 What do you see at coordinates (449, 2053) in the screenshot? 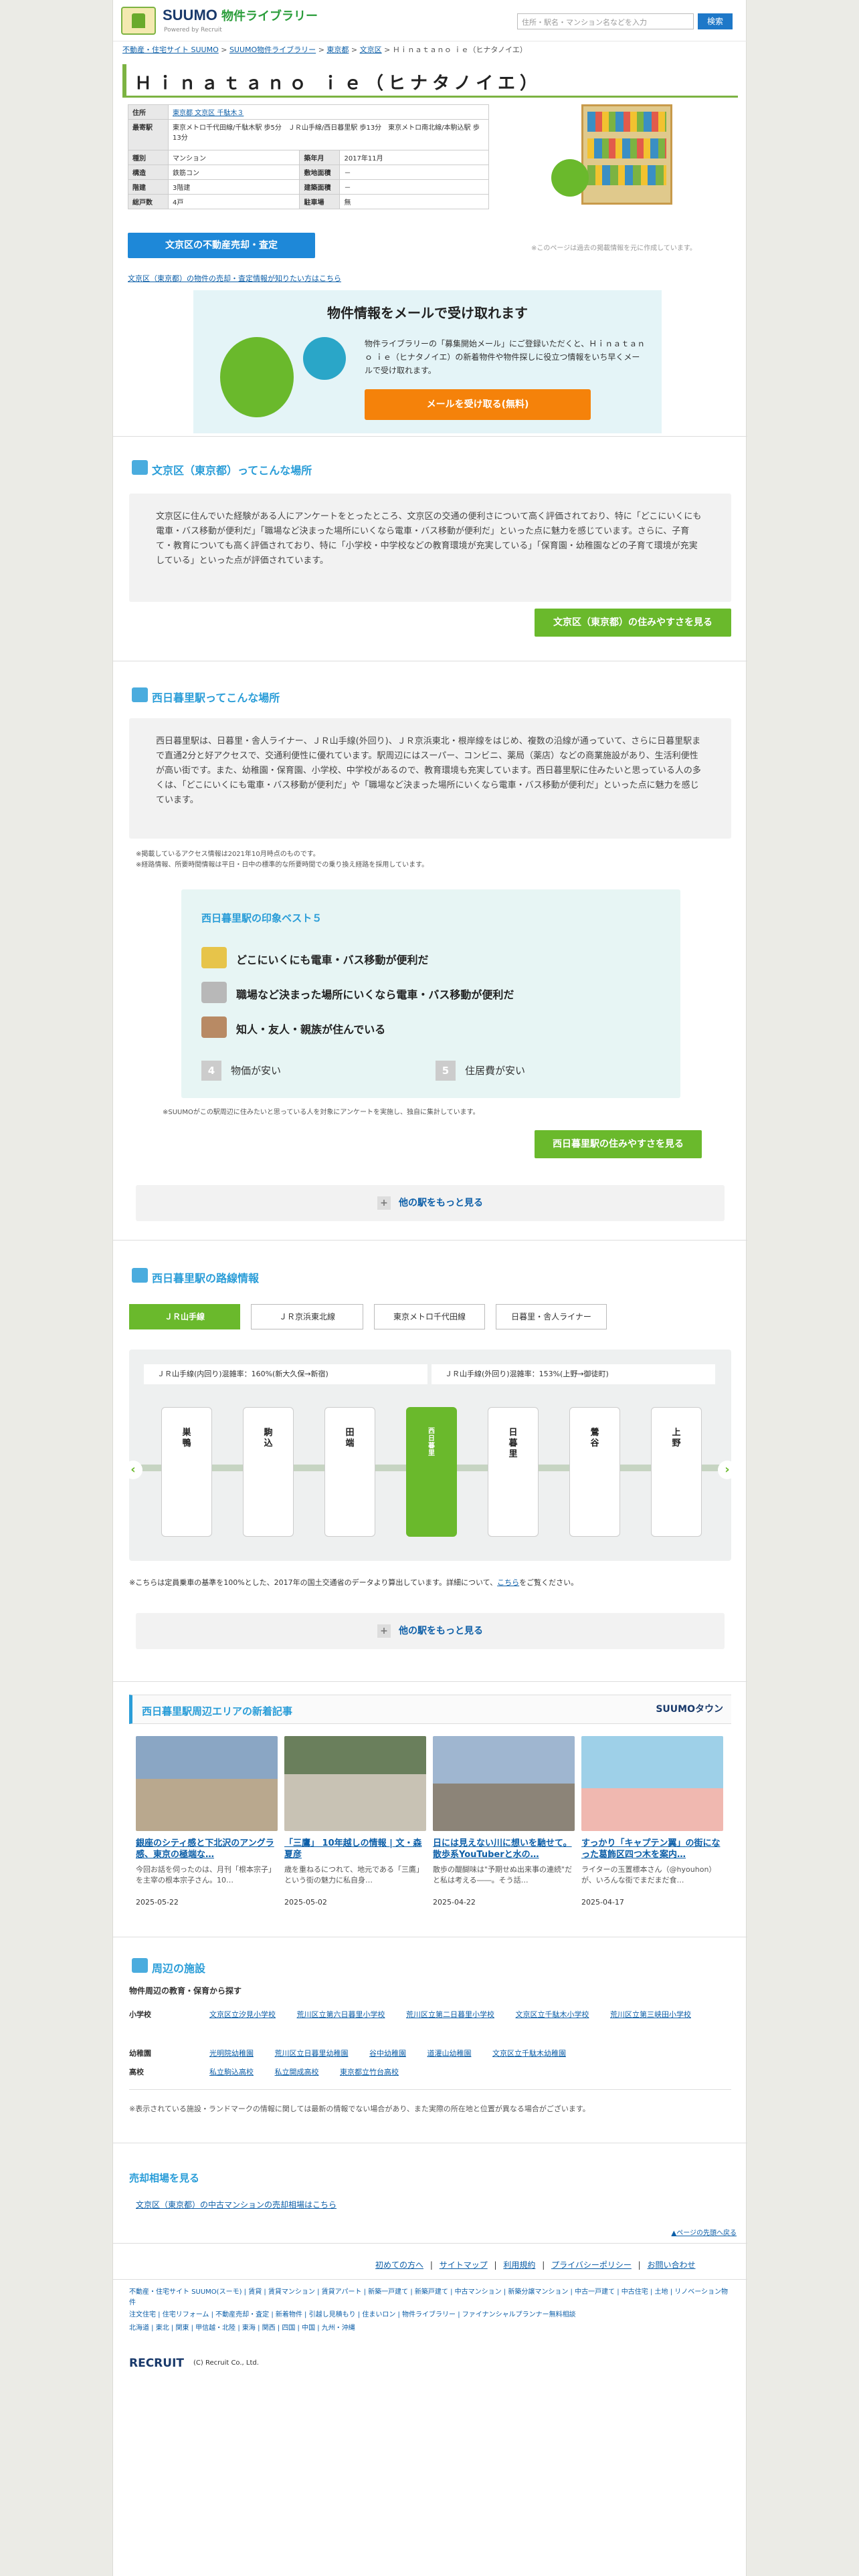
I see `facility-link: 道灌山幼稚園` at bounding box center [449, 2053].